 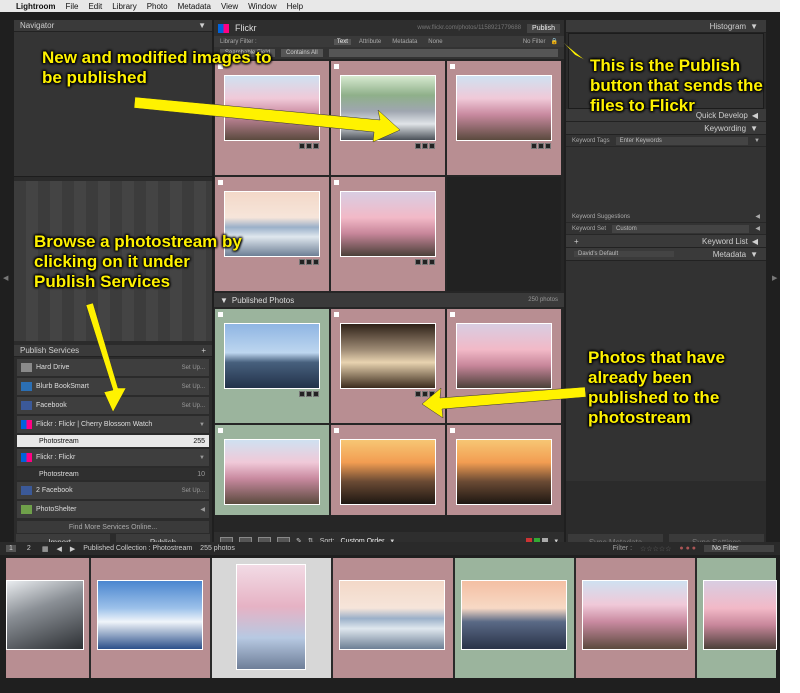 What do you see at coordinates (576, 241) in the screenshot?
I see `add-keyword-icon: +` at bounding box center [576, 241].